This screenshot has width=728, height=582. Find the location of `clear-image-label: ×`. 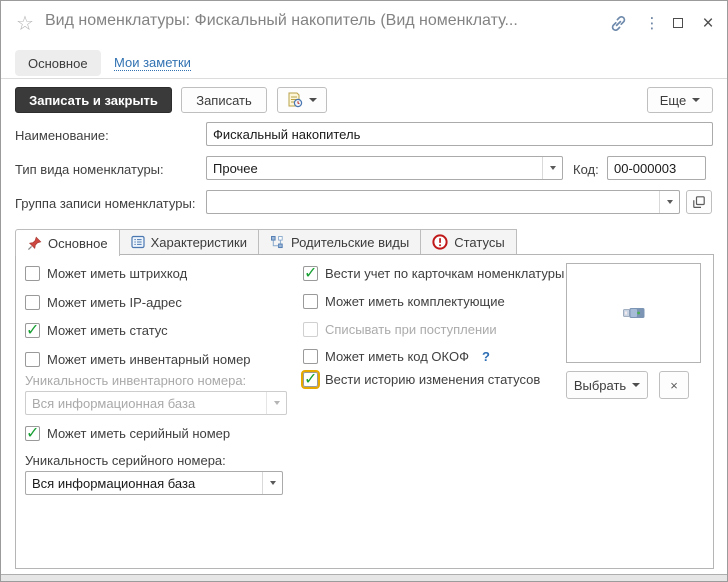

clear-image-label: × is located at coordinates (674, 385).